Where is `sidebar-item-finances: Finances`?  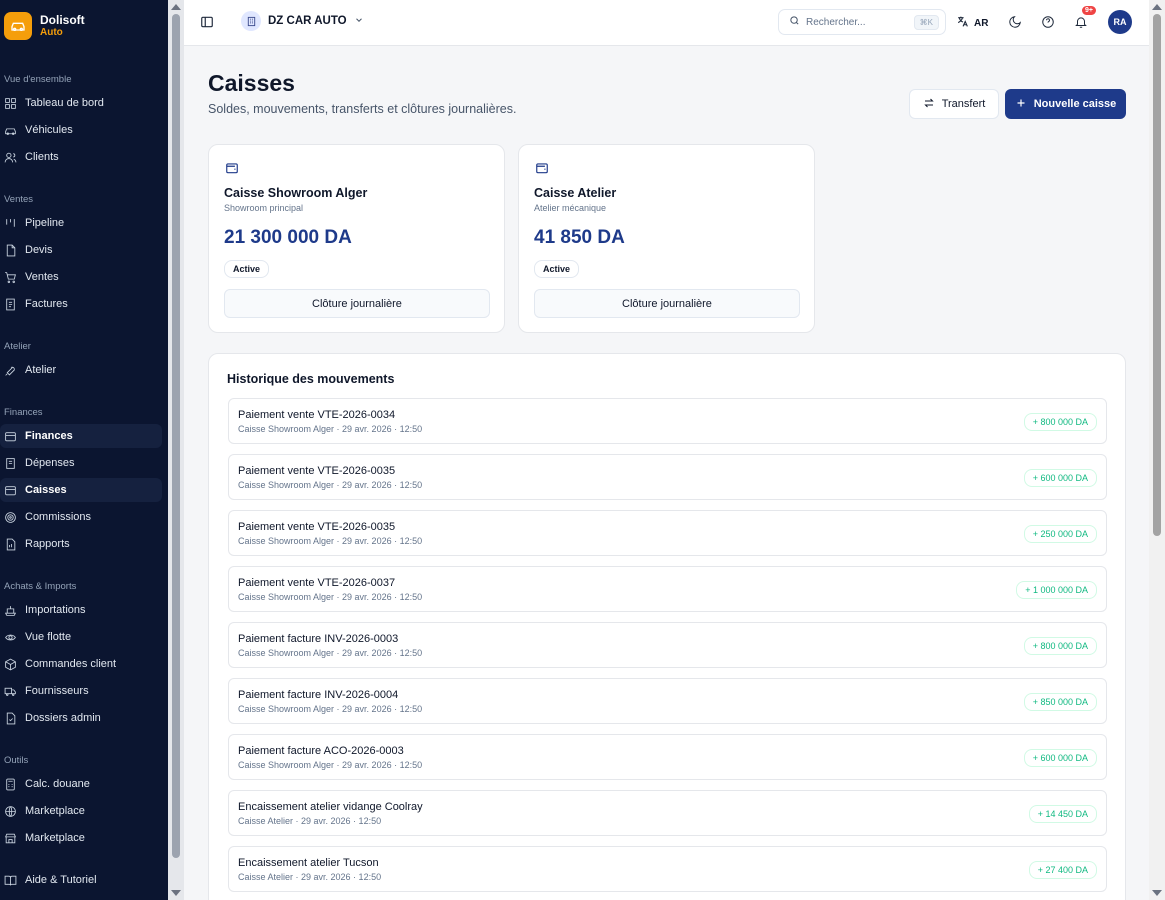
sidebar-item-finances: Finances is located at coordinates (81, 436).